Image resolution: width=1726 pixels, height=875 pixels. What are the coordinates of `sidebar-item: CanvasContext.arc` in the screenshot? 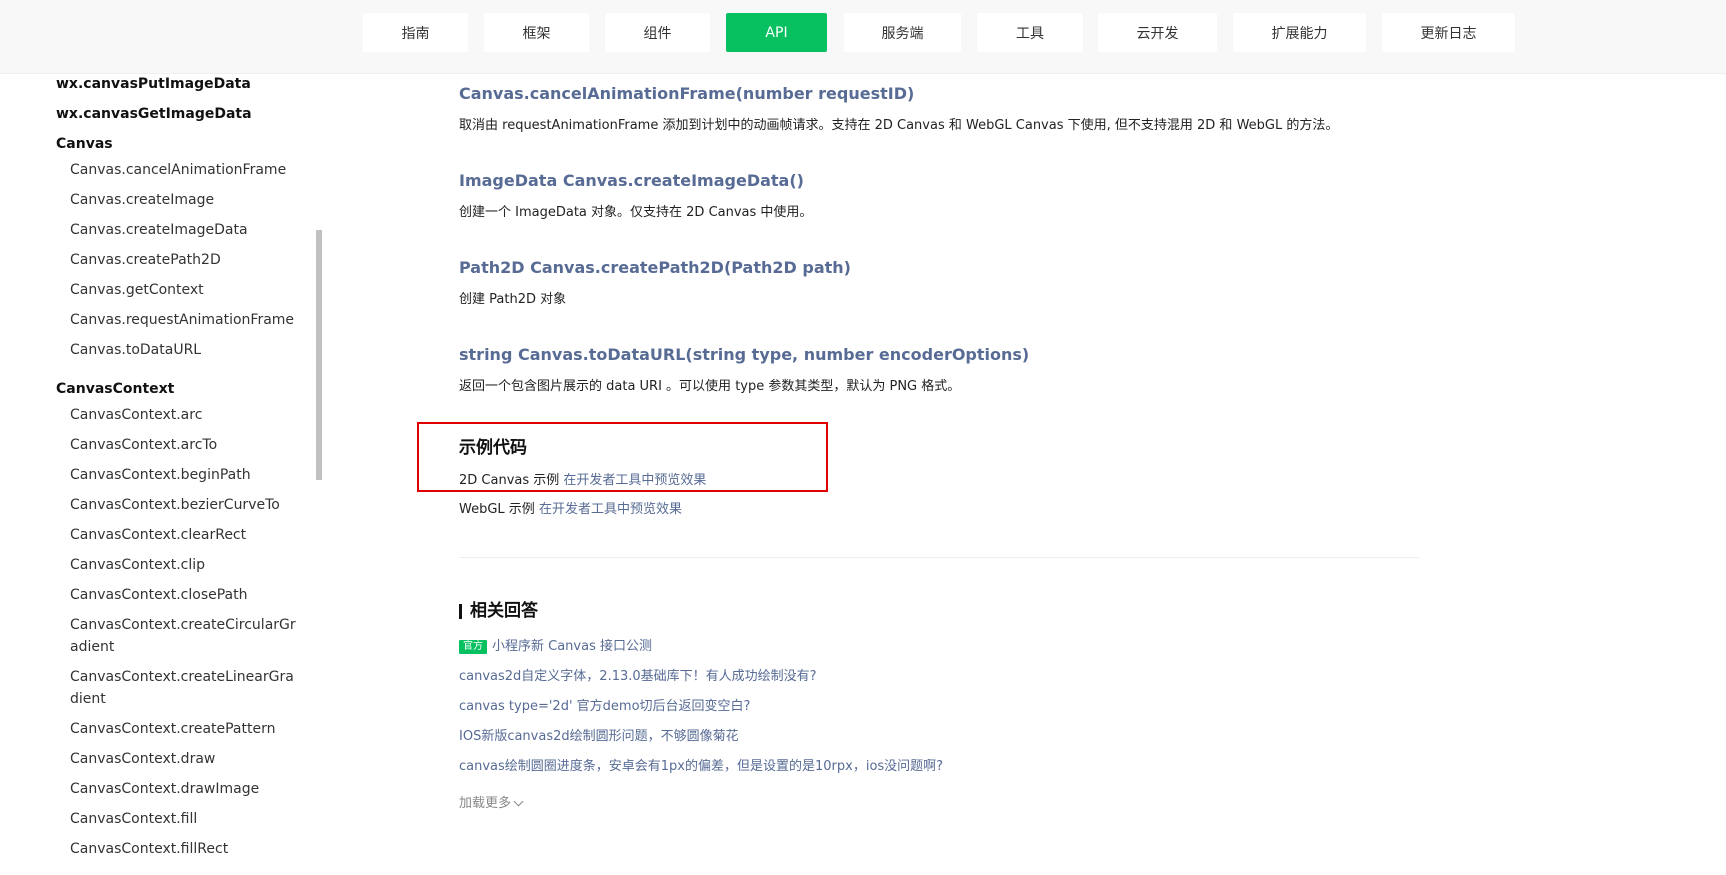 It's located at (187, 415).